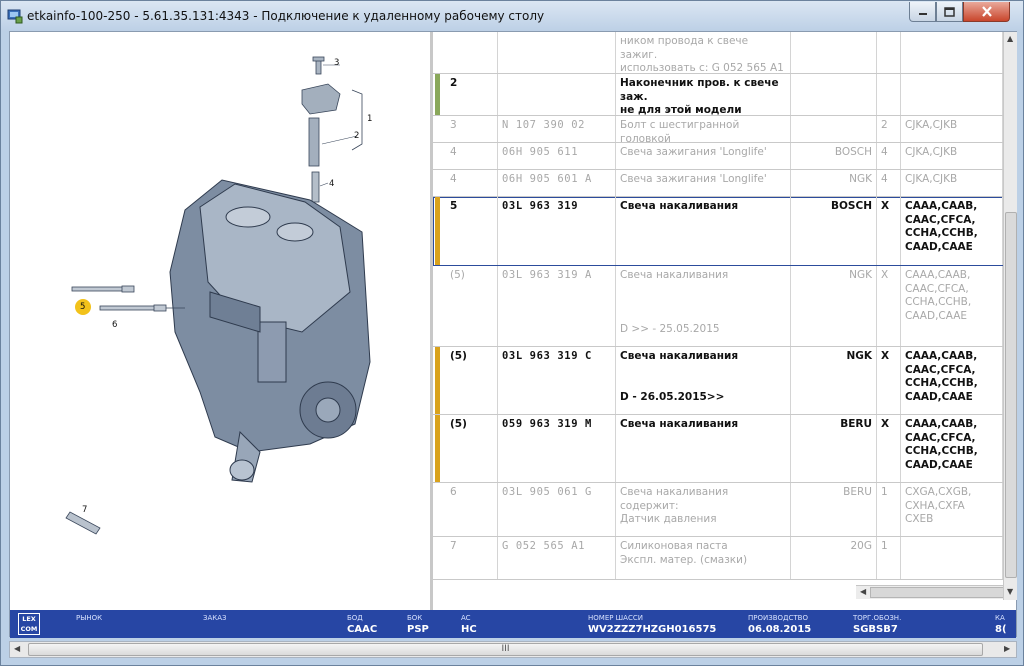 The image size is (1024, 666). What do you see at coordinates (703, 231) in the screenshot?
I see `cell-desc: Свеча накаливания` at bounding box center [703, 231].